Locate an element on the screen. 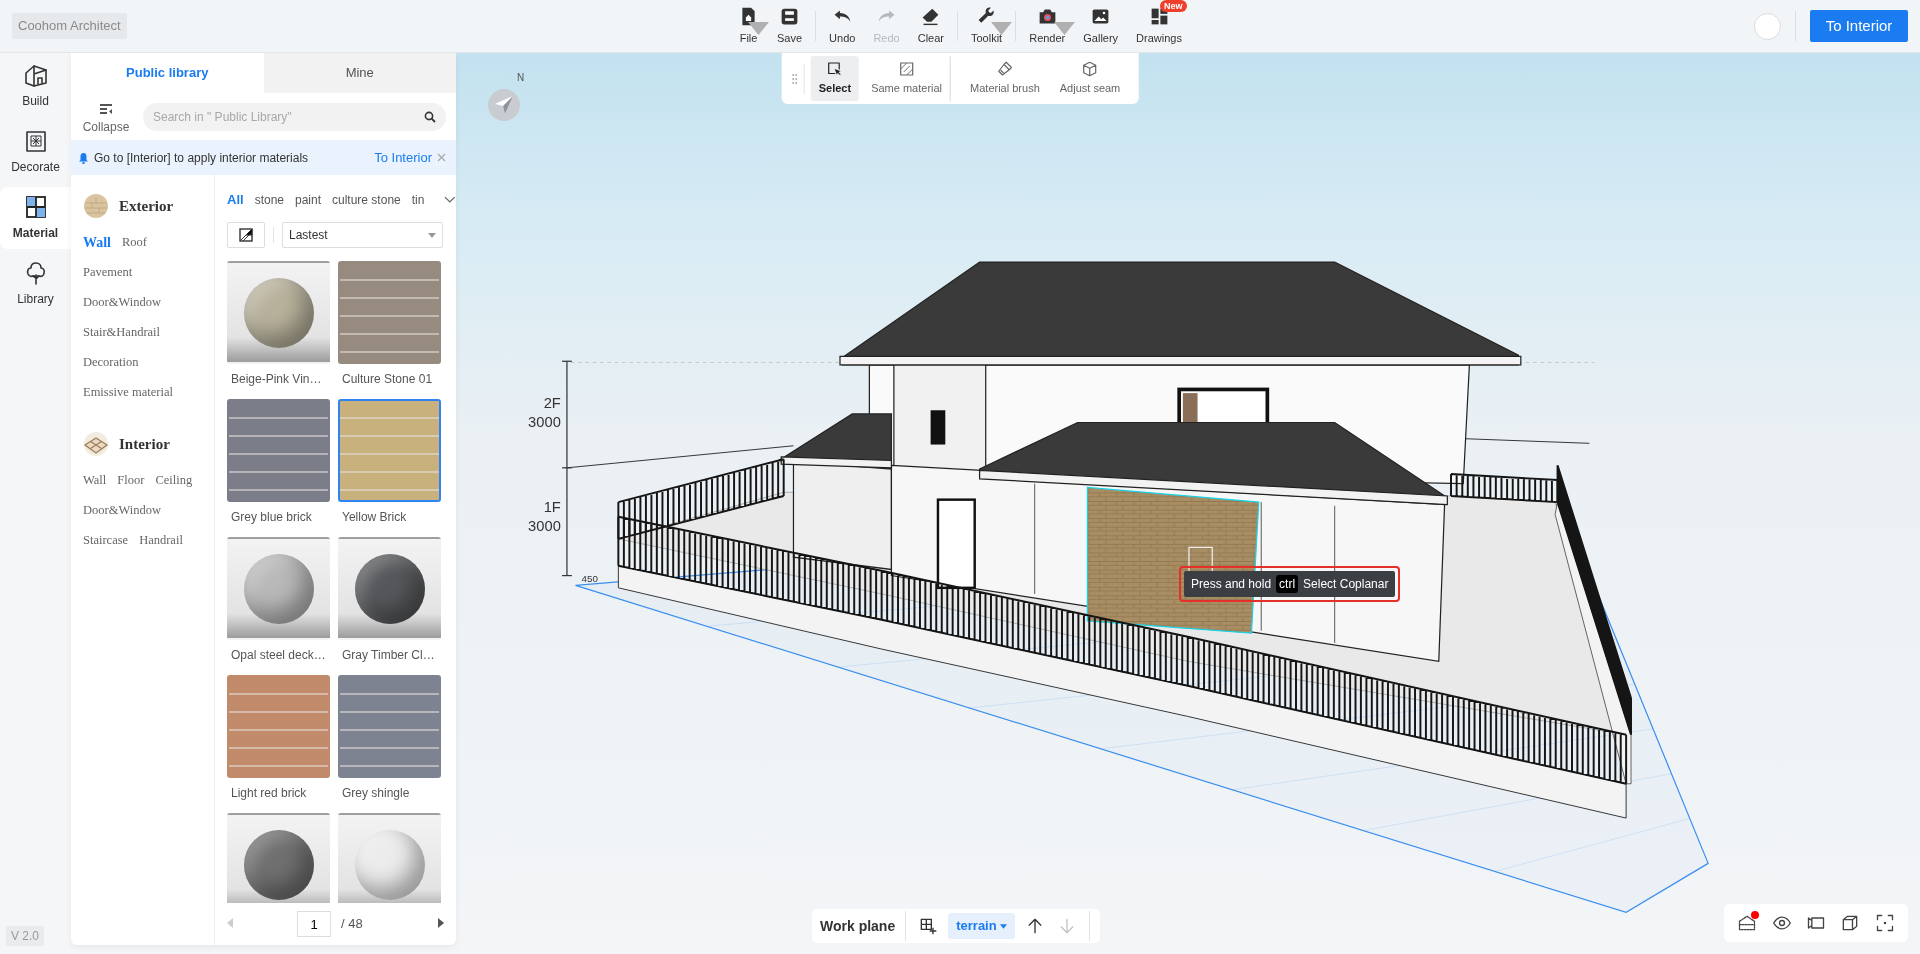  category-title: Exterior is located at coordinates (146, 206).